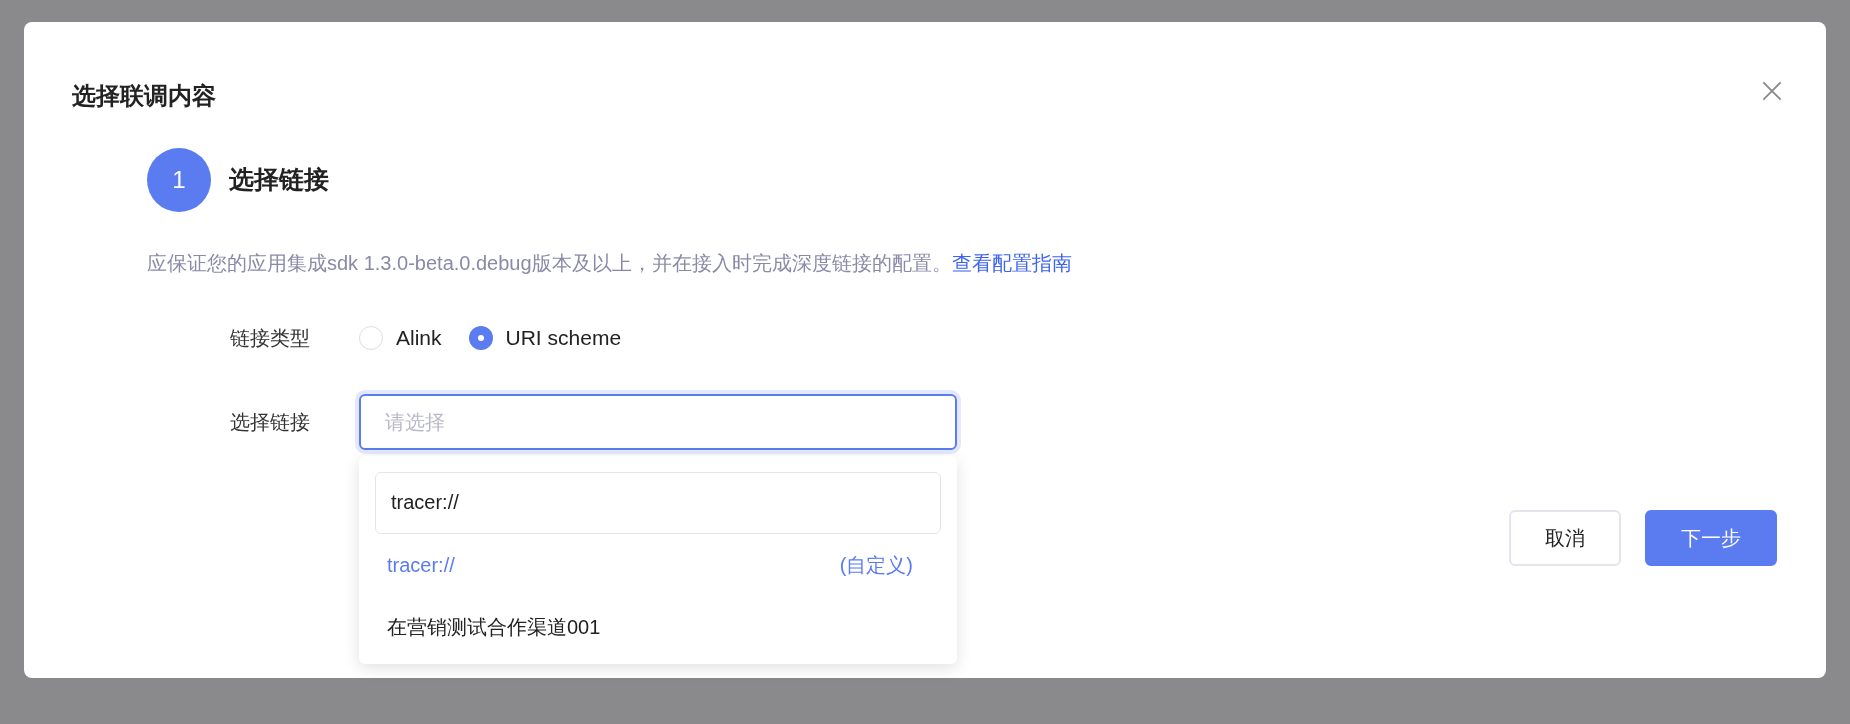  Describe the element at coordinates (545, 338) in the screenshot. I see `radio-option: URI scheme` at that location.